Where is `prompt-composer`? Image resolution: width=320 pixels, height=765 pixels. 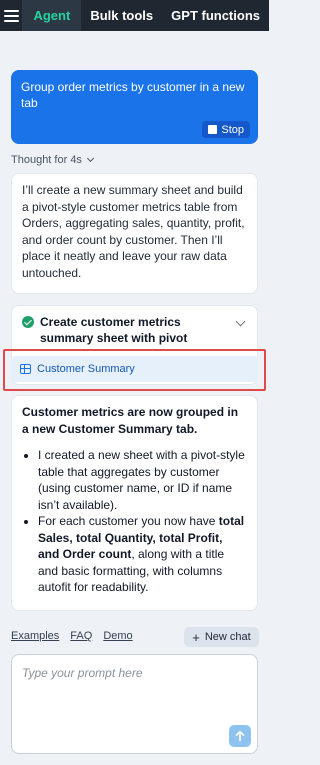 prompt-composer is located at coordinates (134, 704).